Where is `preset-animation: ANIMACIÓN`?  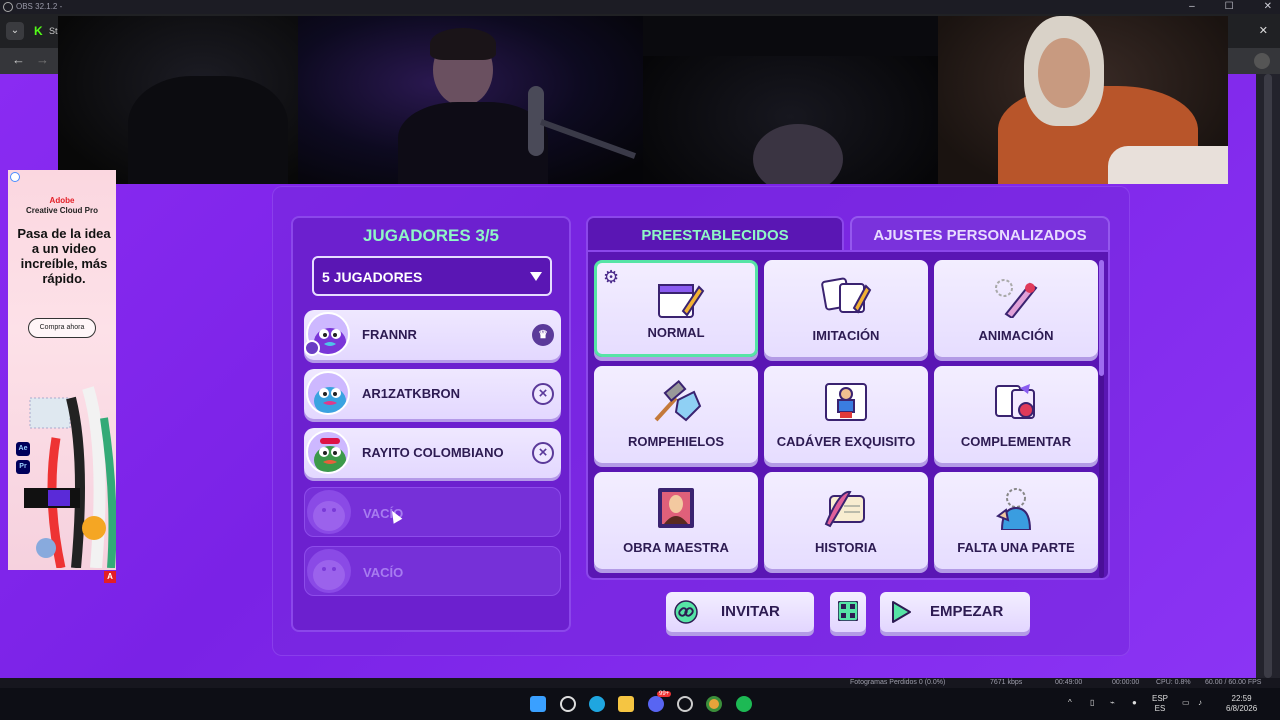 preset-animation: ANIMACIÓN is located at coordinates (1016, 308).